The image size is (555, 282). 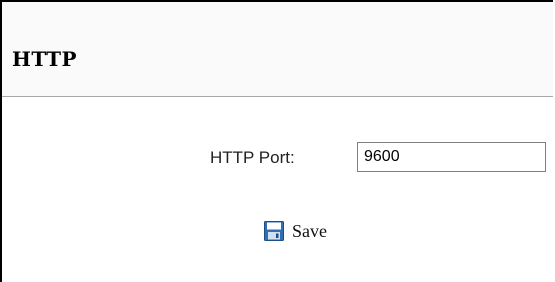 I want to click on floppy-disk-icon, so click(x=274, y=231).